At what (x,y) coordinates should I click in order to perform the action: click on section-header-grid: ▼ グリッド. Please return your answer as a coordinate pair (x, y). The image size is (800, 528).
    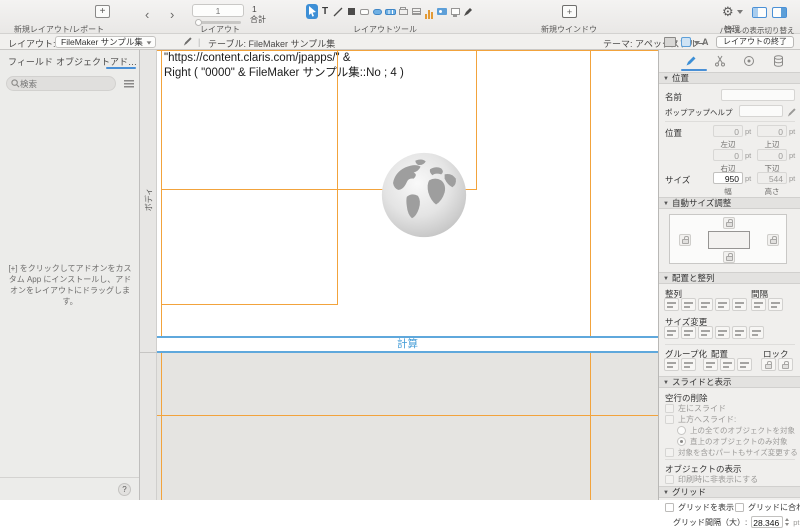
    Looking at the image, I should click on (729, 492).